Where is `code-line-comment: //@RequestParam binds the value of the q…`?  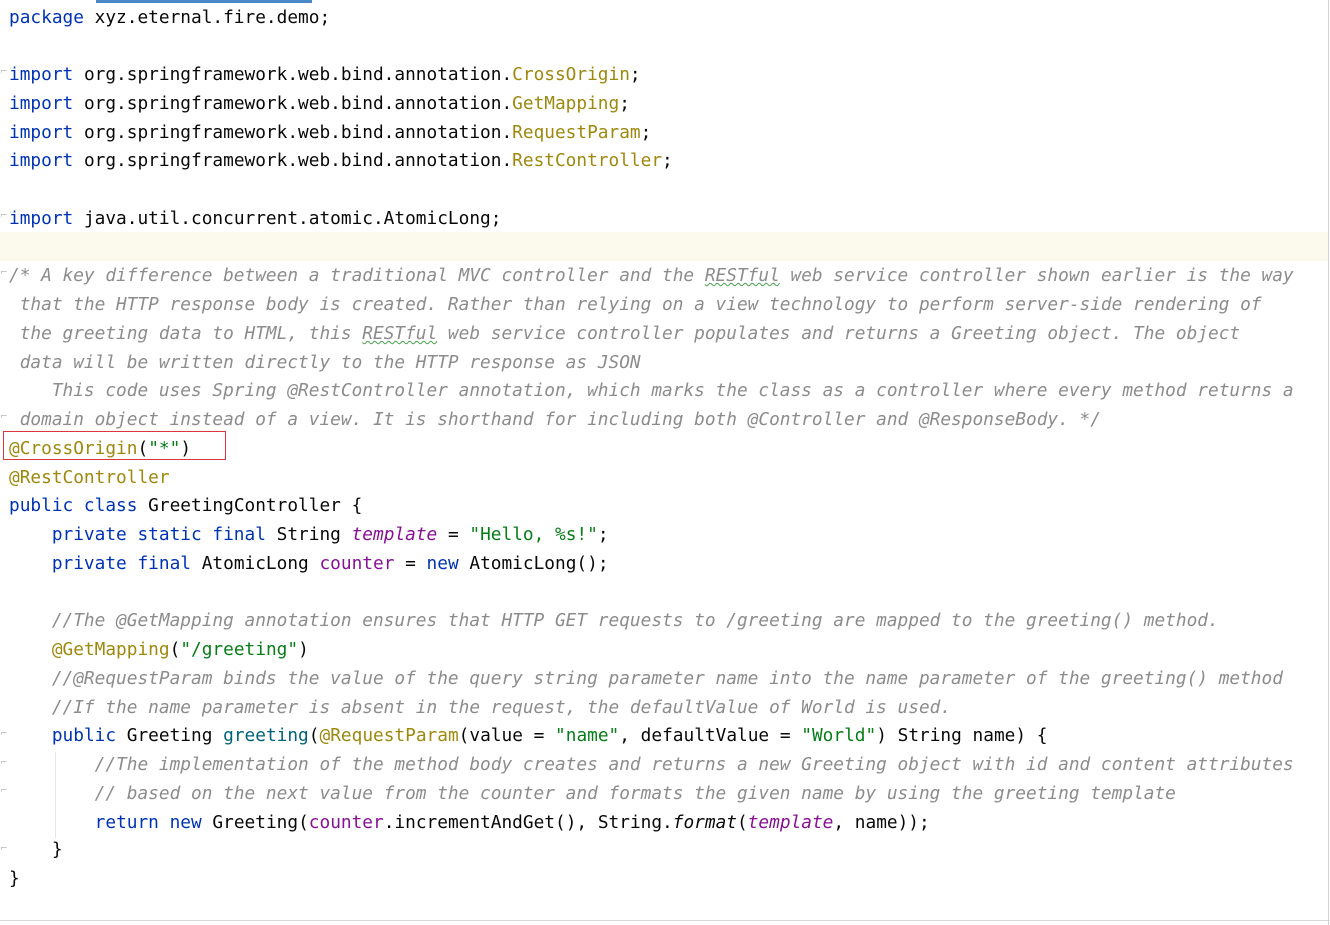 code-line-comment: //@RequestParam binds the value of the q… is located at coordinates (646, 678).